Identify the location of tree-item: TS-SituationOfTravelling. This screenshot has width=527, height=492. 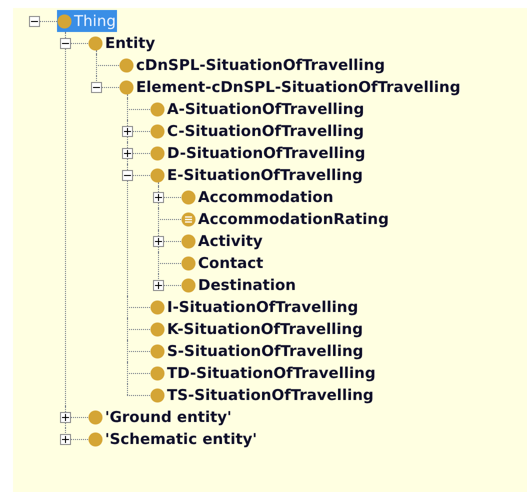
(262, 395).